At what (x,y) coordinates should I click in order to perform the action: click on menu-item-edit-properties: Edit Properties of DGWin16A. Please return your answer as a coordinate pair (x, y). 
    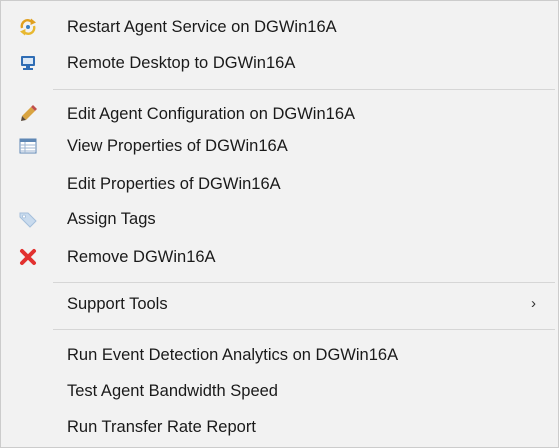
    Looking at the image, I should click on (279, 184).